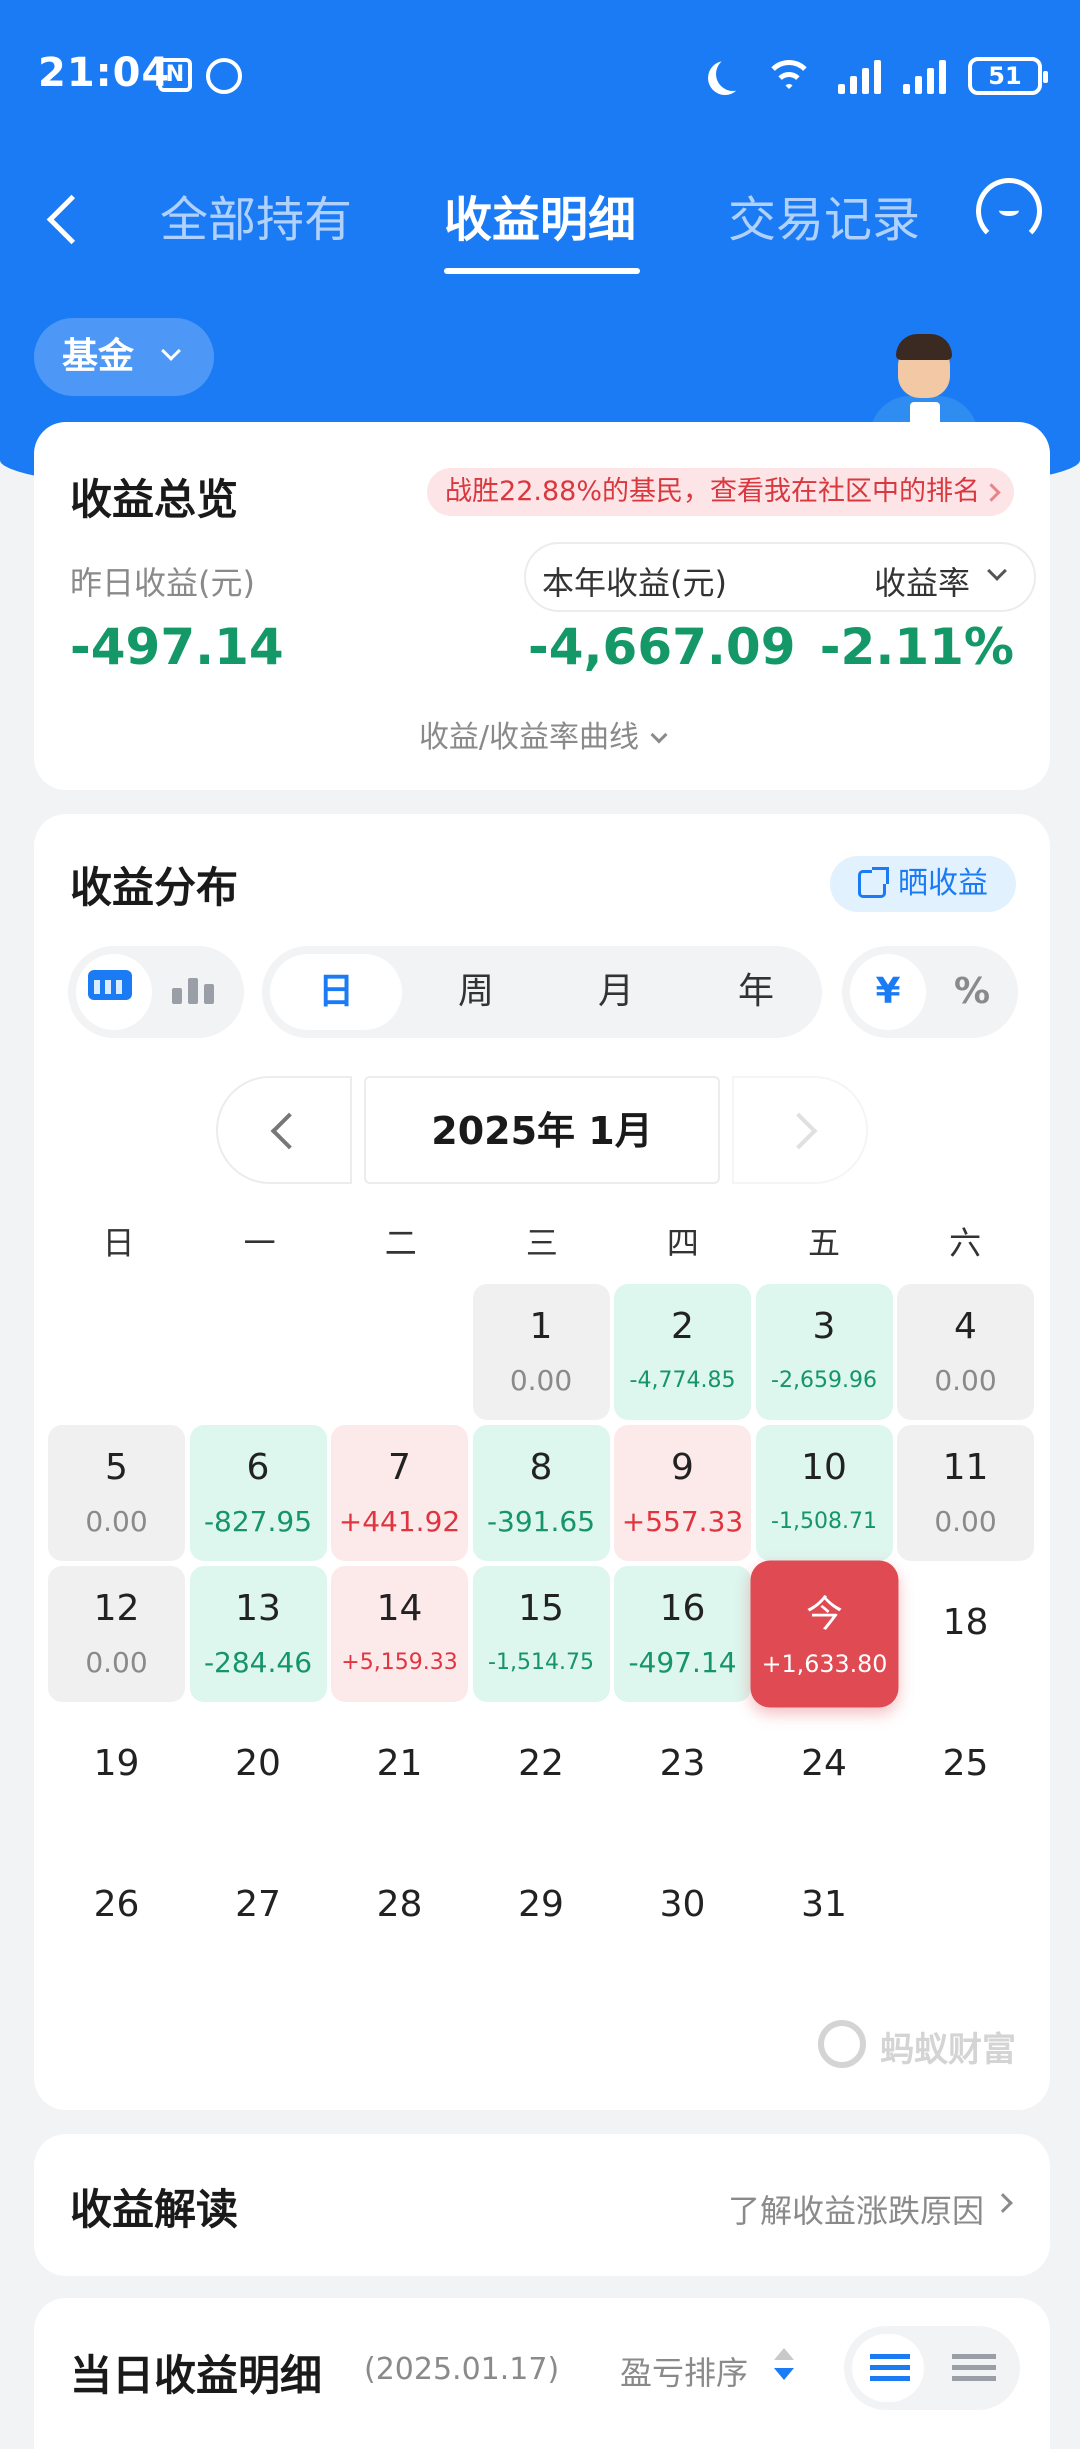  What do you see at coordinates (224, 76) in the screenshot?
I see `alarm-icon` at bounding box center [224, 76].